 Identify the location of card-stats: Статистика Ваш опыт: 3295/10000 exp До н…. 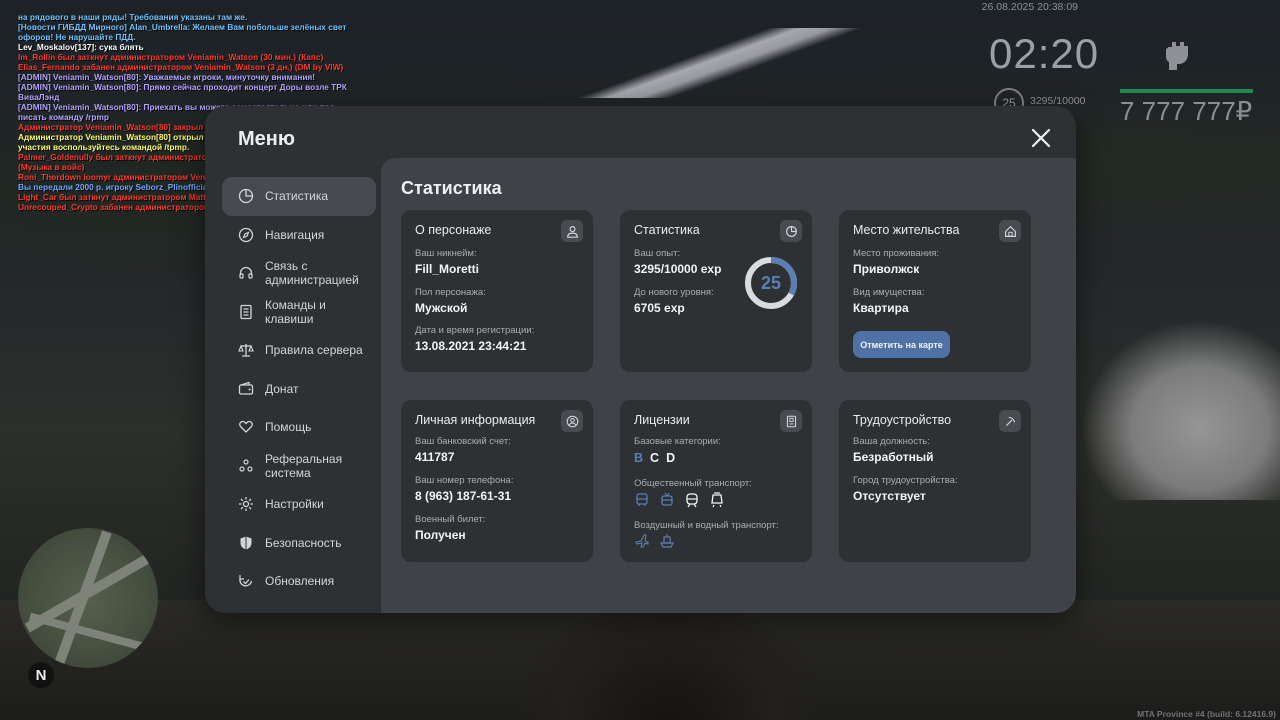
(716, 291).